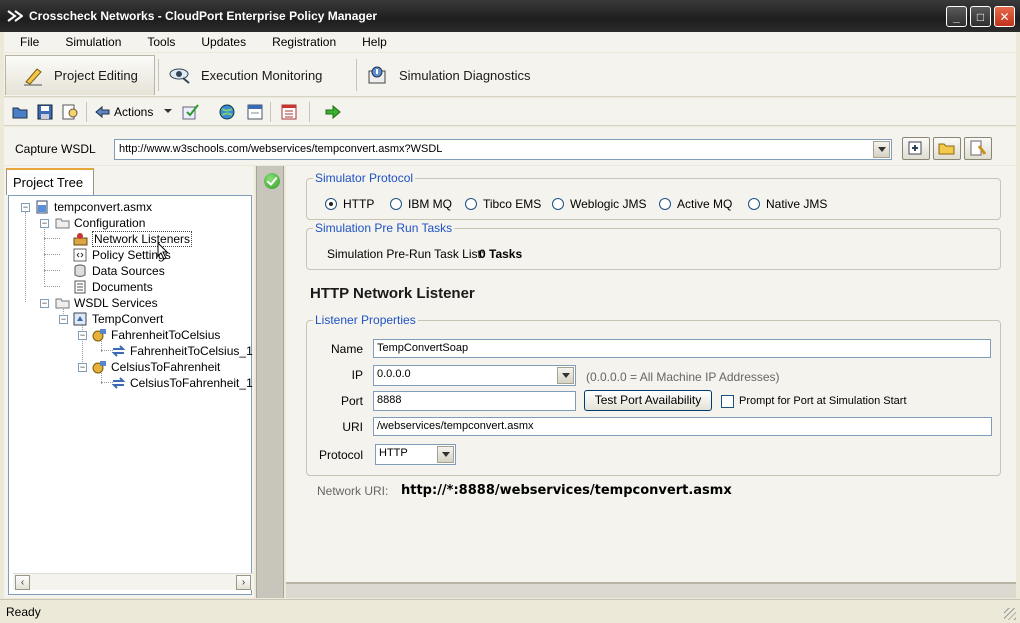 The width and height of the screenshot is (1020, 623). I want to click on tab-execution-monitoring-label: Execution Monitoring, so click(262, 75).